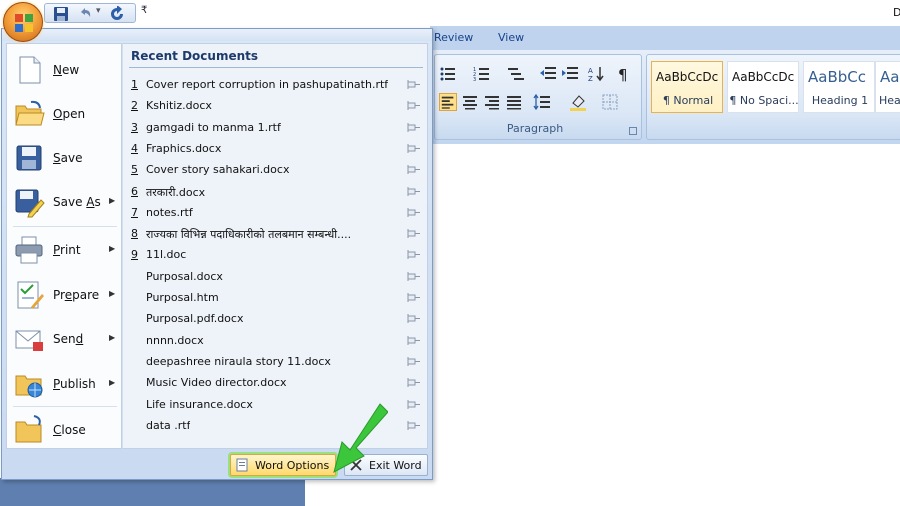 The height and width of the screenshot is (506, 900). What do you see at coordinates (275, 362) in the screenshot?
I see `recent-document-item: deepashree niraula story 11.docx` at bounding box center [275, 362].